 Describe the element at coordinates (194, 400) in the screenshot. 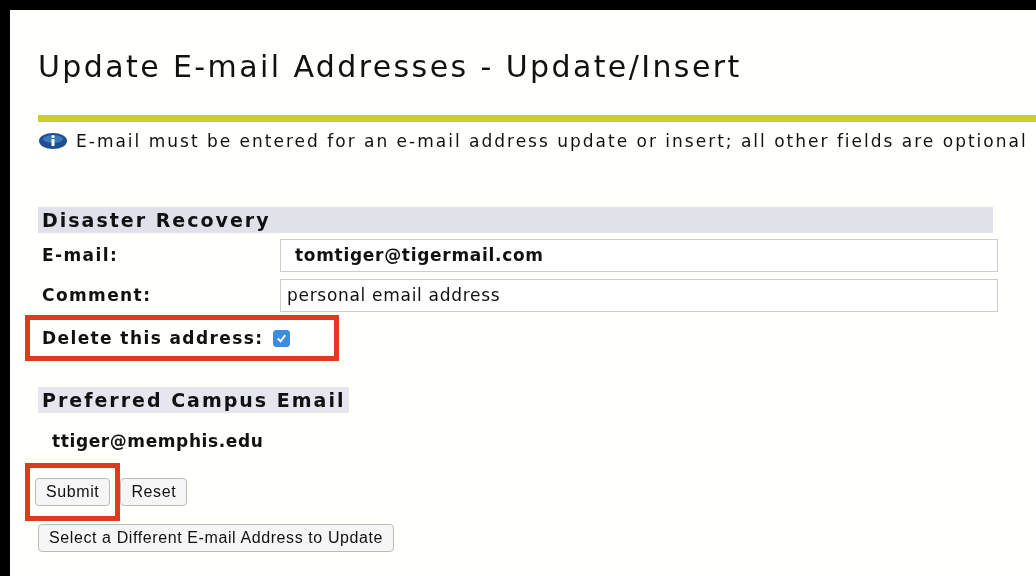

I see `section-heading: Preferred Campus Email` at that location.